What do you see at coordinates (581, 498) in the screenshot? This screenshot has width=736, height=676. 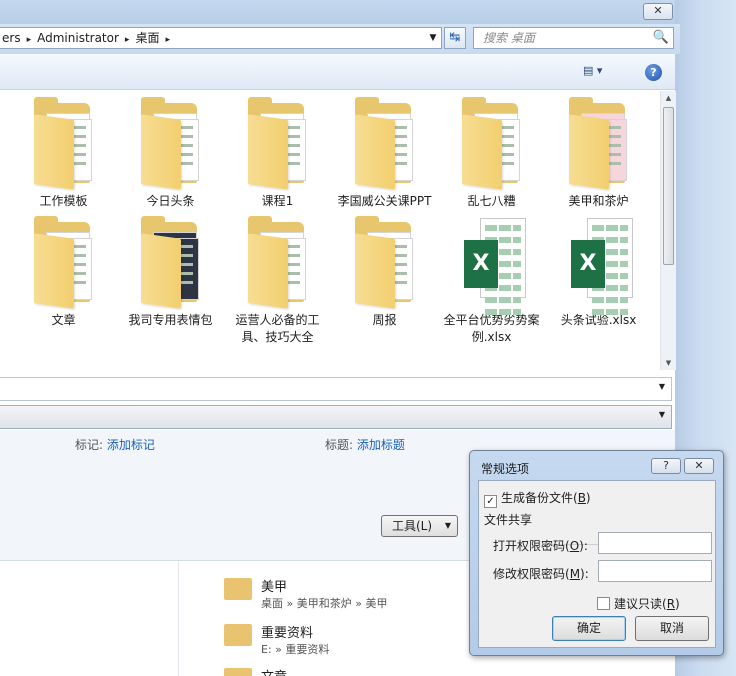 I see `backup-accel: B` at bounding box center [581, 498].